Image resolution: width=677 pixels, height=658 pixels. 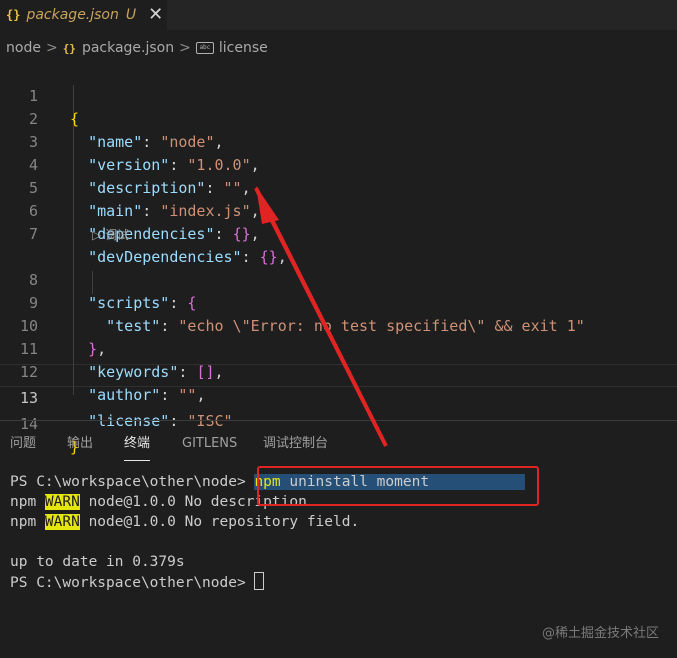 What do you see at coordinates (259, 581) in the screenshot?
I see `terminal-cursor` at bounding box center [259, 581].